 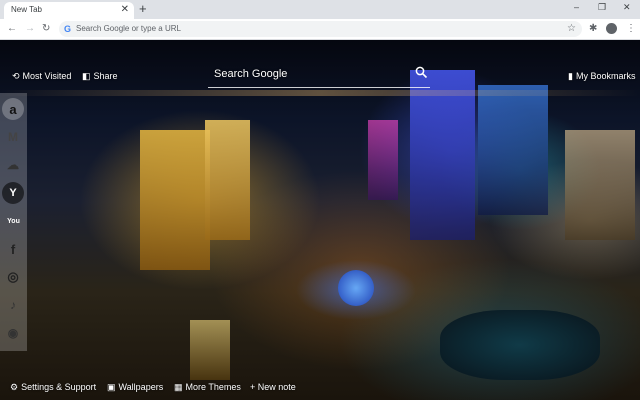 I want to click on youtube-icon: You, so click(x=13, y=221).